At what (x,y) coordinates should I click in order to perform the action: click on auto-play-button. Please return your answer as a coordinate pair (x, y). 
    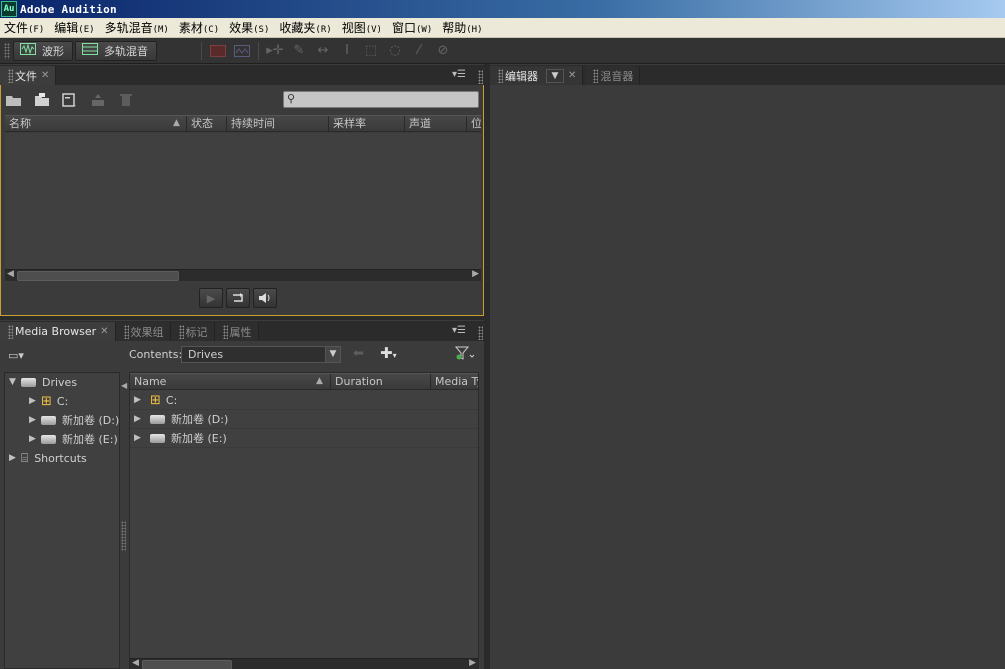
    Looking at the image, I should click on (265, 298).